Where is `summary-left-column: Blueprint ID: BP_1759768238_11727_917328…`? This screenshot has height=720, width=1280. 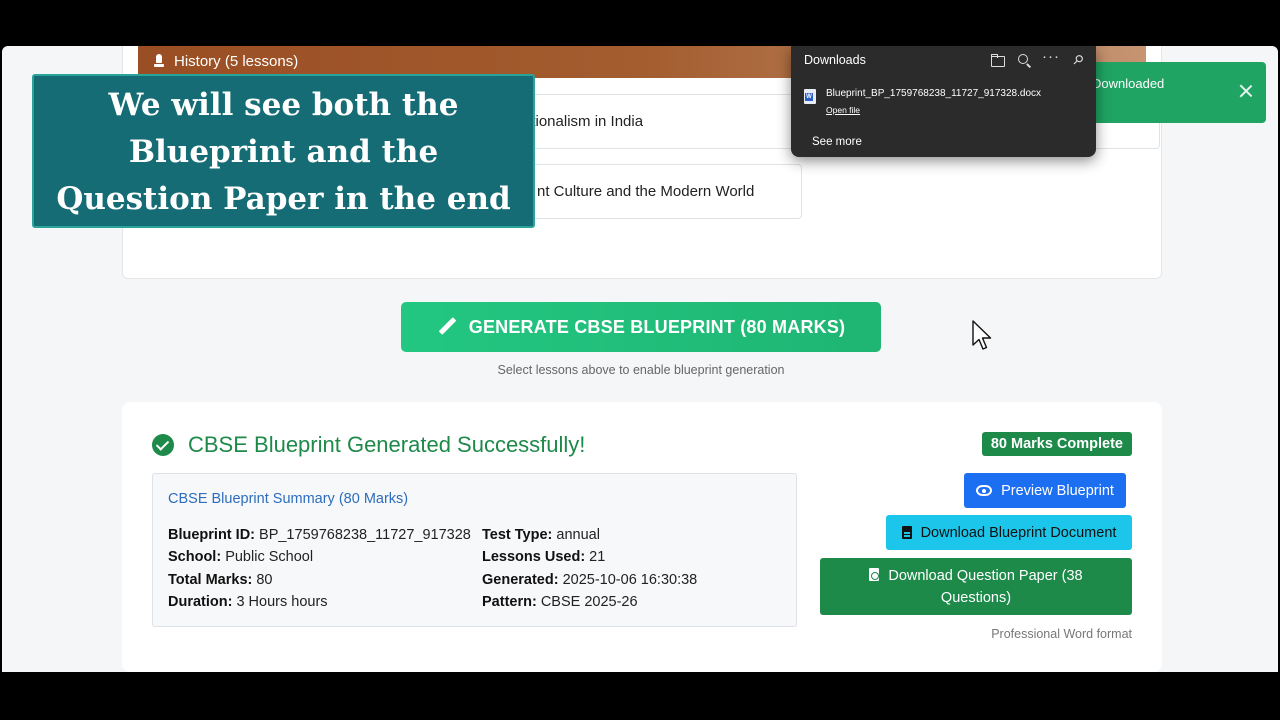
summary-left-column: Blueprint ID: BP_1759768238_11727_917328… is located at coordinates (319, 568).